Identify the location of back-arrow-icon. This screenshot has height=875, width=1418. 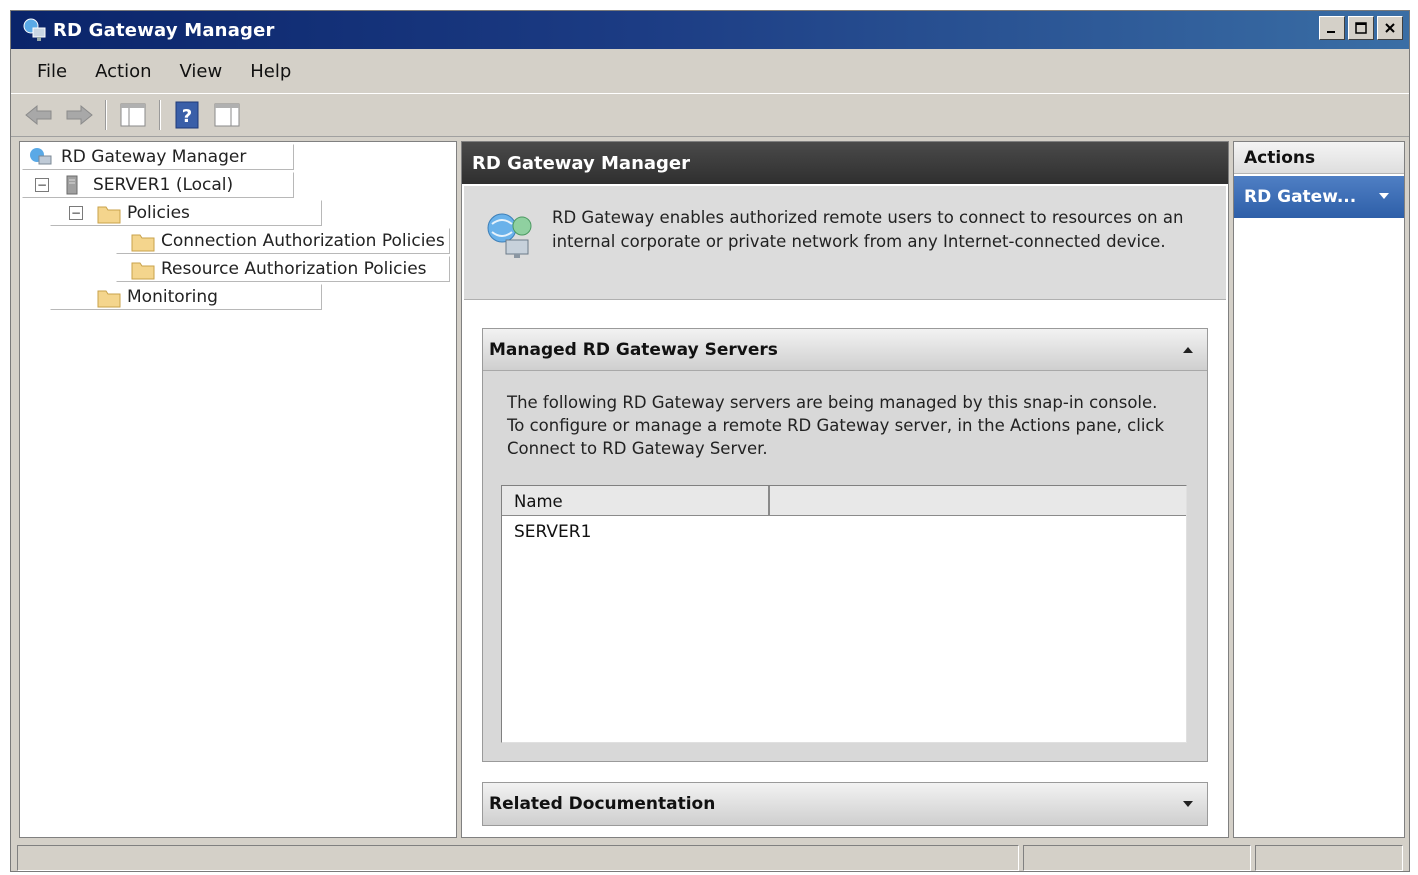
(38, 115).